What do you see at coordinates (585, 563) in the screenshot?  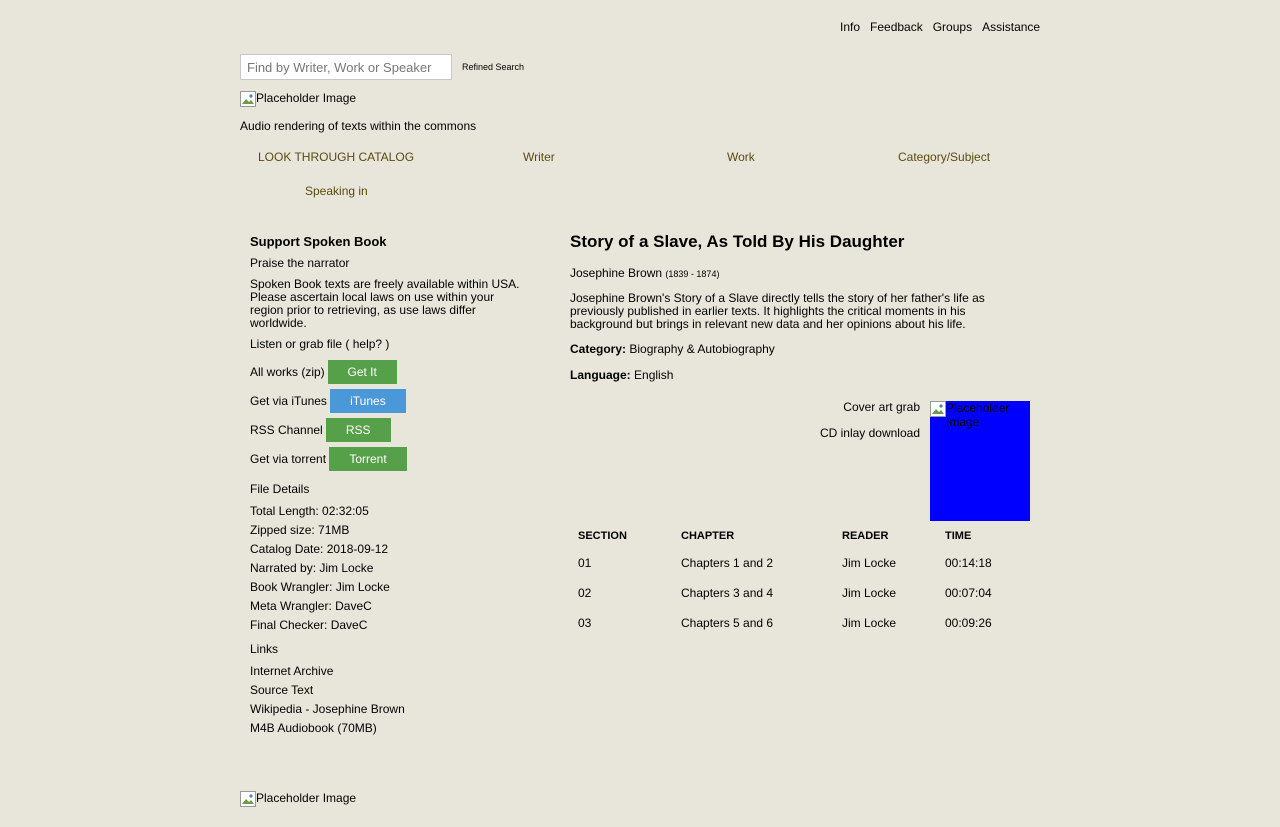 I see `cell-section: 01` at bounding box center [585, 563].